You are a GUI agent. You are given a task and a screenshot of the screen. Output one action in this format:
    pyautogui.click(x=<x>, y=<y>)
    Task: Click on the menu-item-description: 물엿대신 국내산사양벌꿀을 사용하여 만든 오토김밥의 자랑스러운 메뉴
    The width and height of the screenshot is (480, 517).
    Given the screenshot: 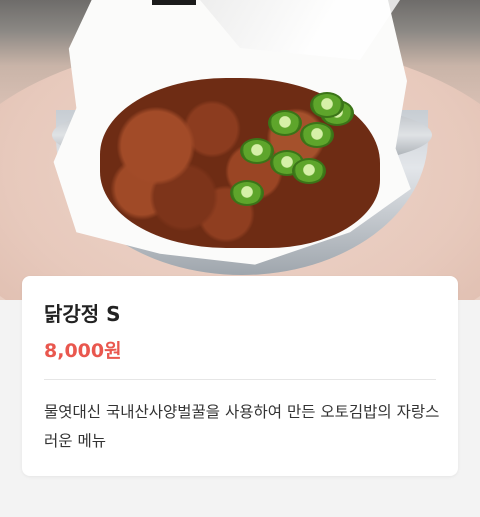 What is the action you would take?
    pyautogui.click(x=242, y=426)
    